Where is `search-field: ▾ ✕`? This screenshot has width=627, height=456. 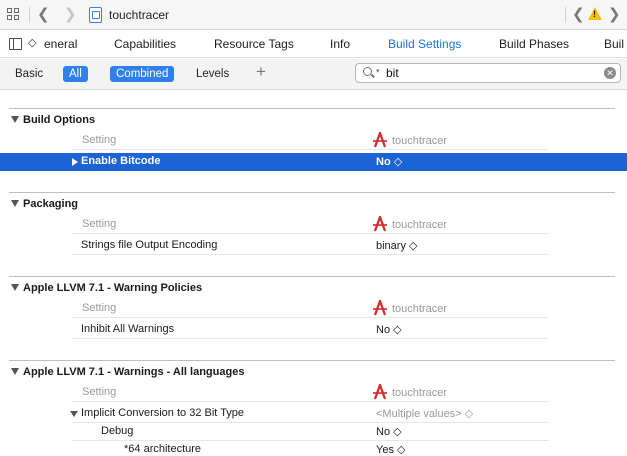
search-field: ▾ ✕ is located at coordinates (488, 73).